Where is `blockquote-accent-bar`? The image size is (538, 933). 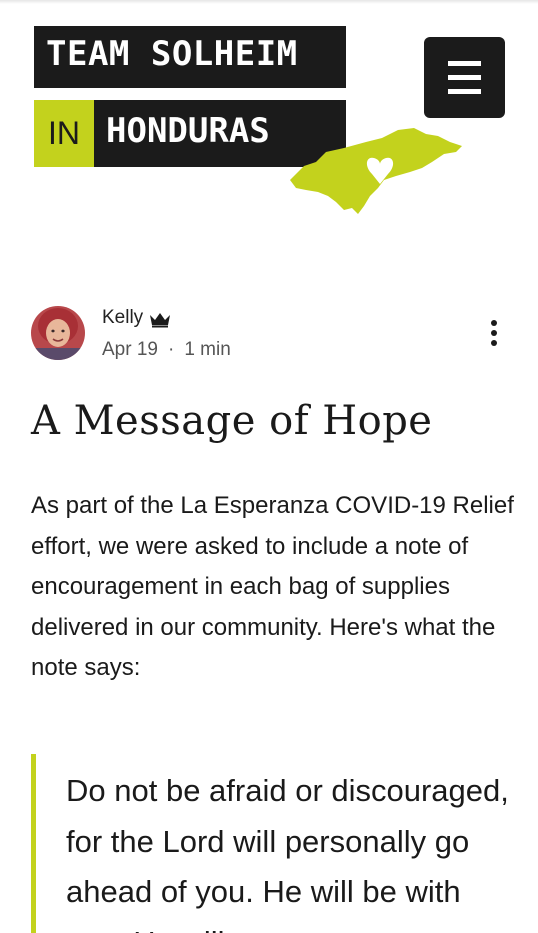 blockquote-accent-bar is located at coordinates (33, 843).